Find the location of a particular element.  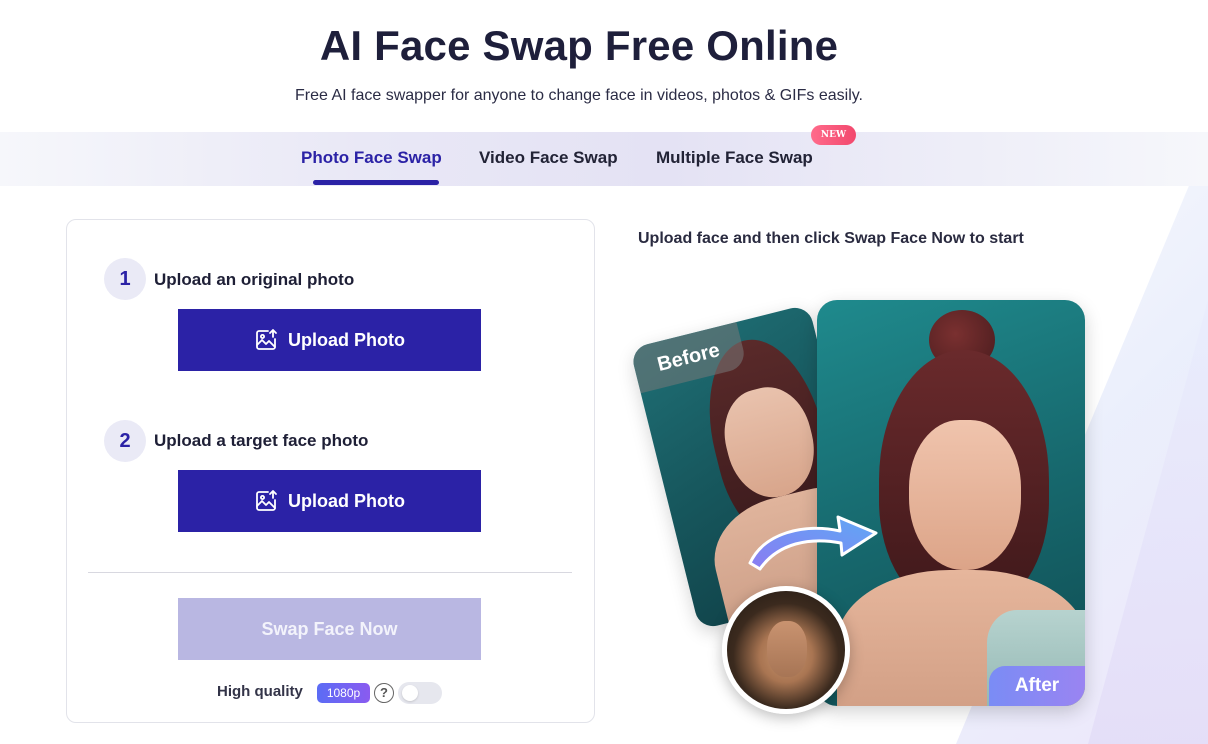

toggle-knob is located at coordinates (410, 693).